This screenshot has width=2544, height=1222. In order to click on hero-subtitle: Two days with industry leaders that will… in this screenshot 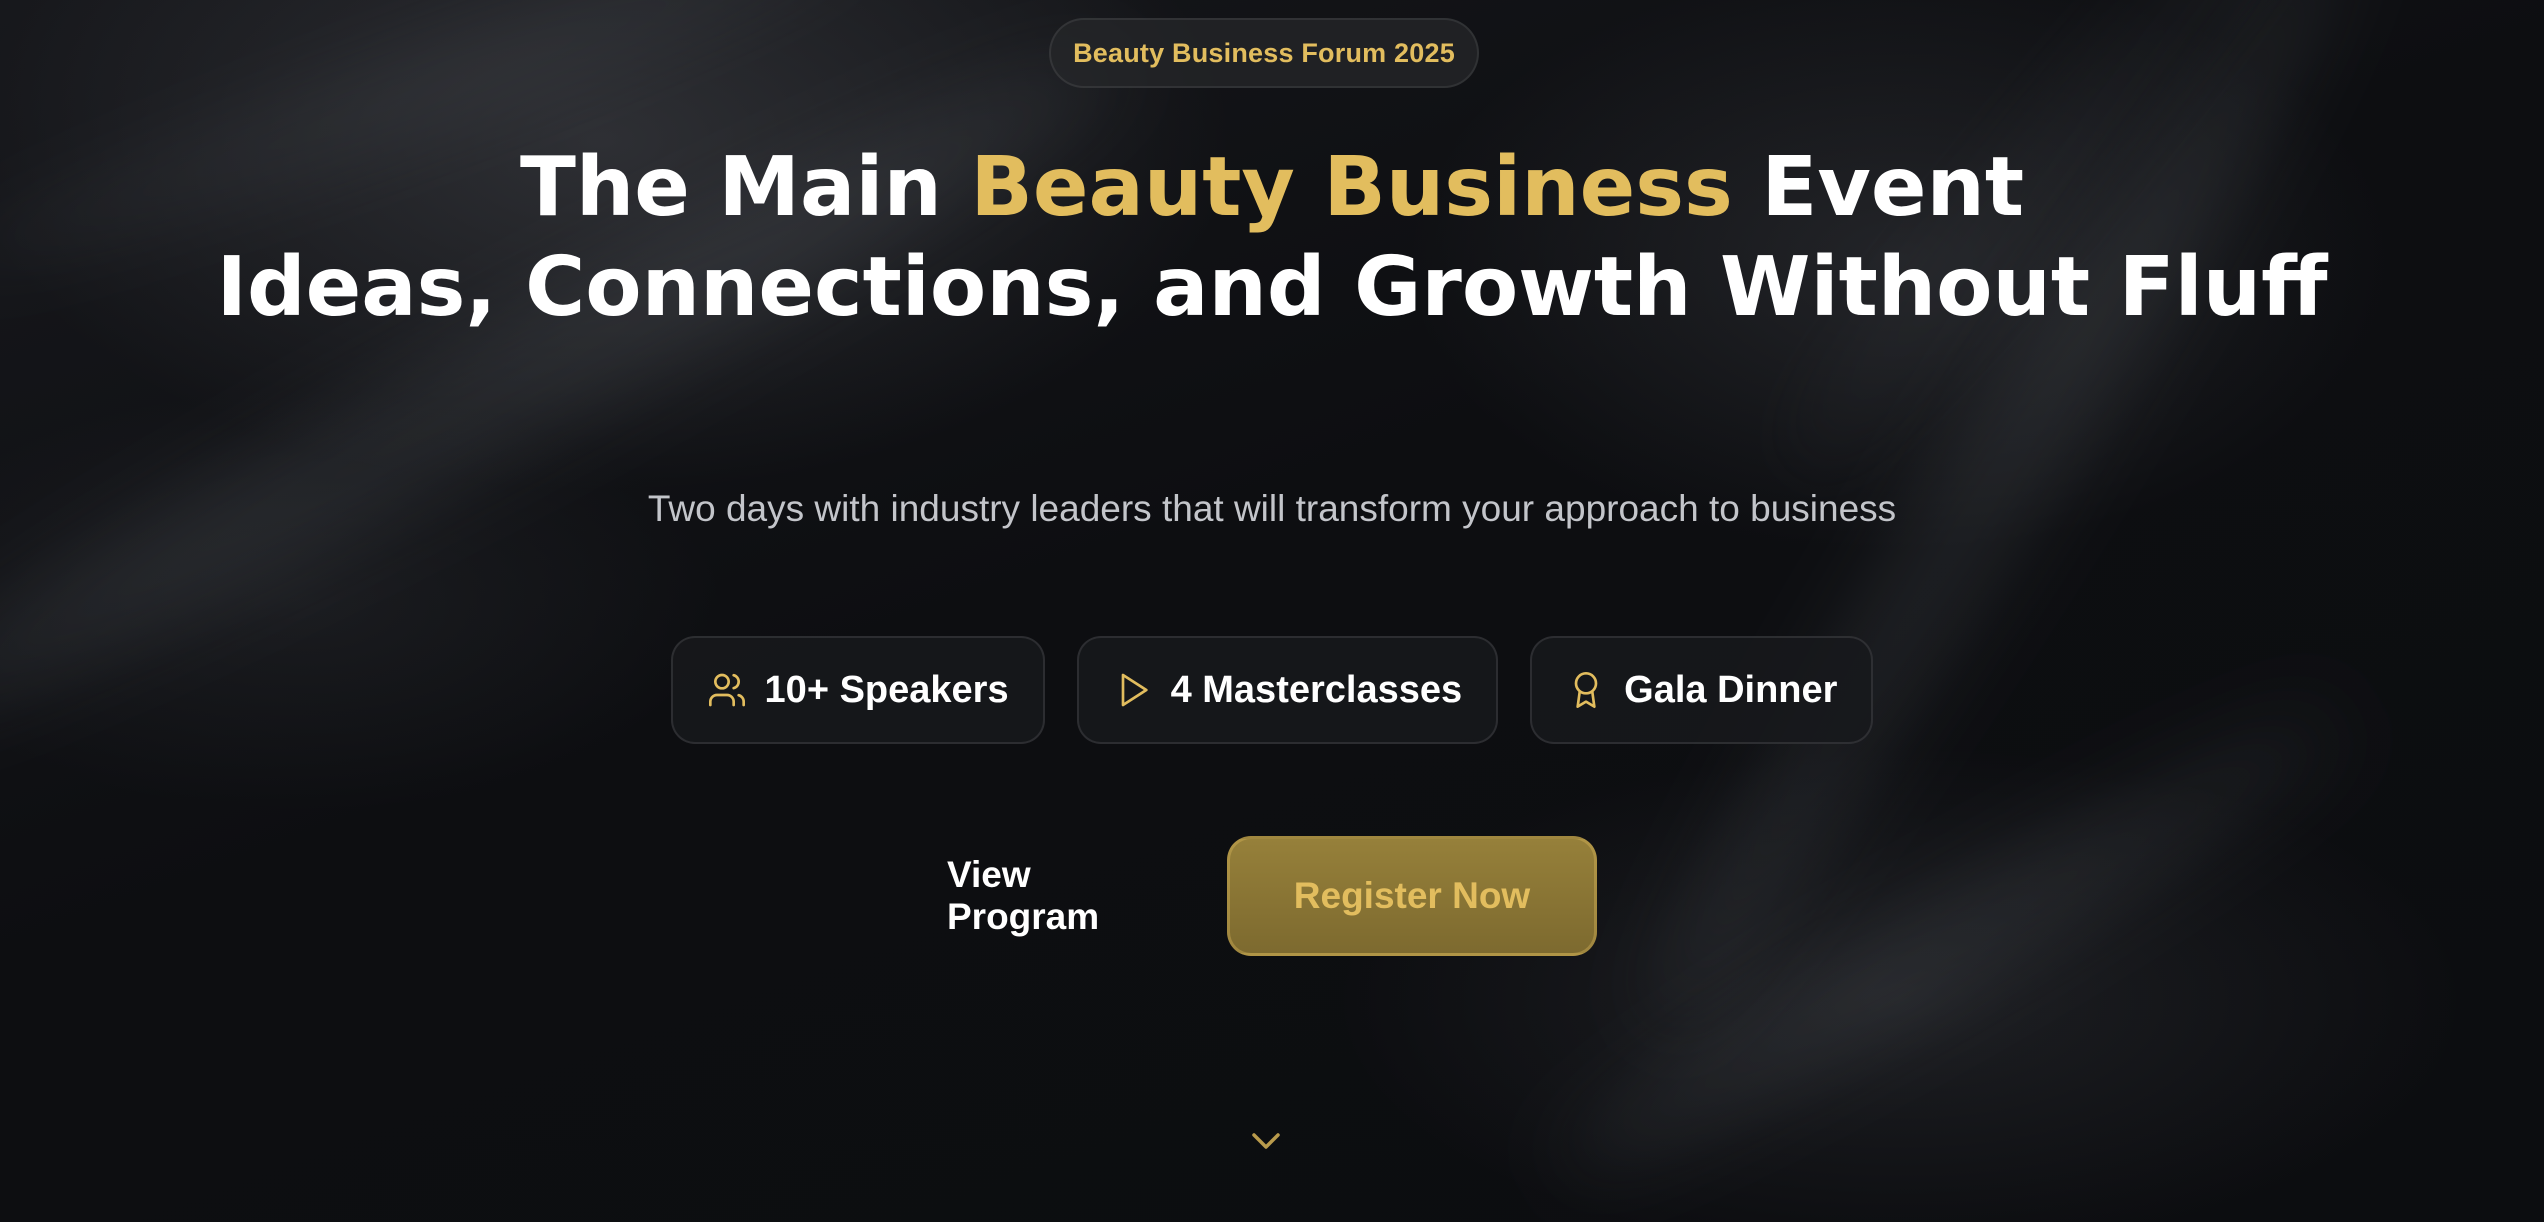, I will do `click(1272, 508)`.